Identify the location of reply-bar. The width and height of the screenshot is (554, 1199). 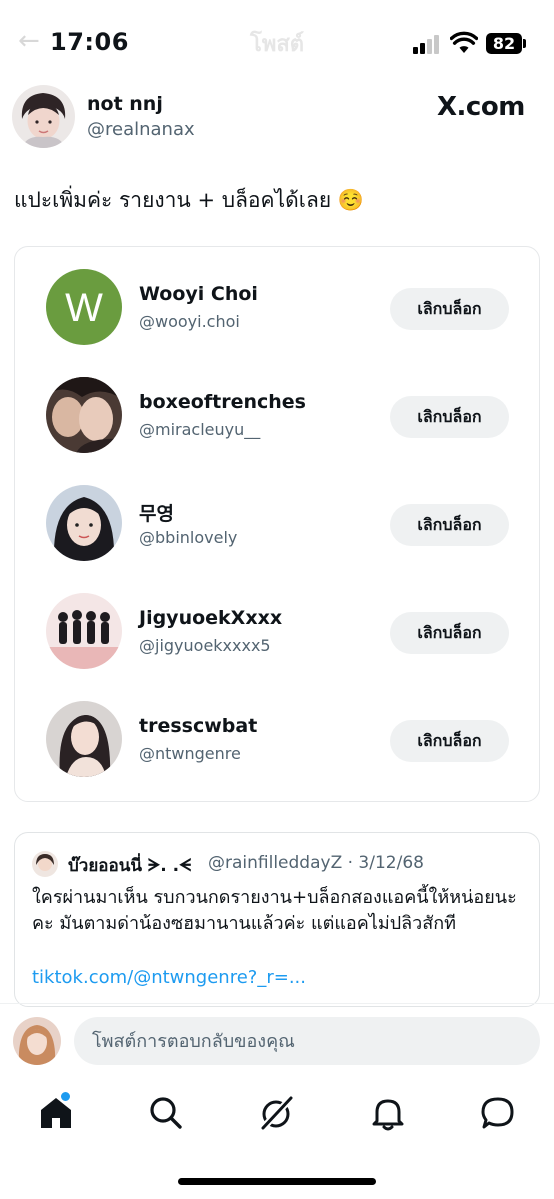
(277, 1040).